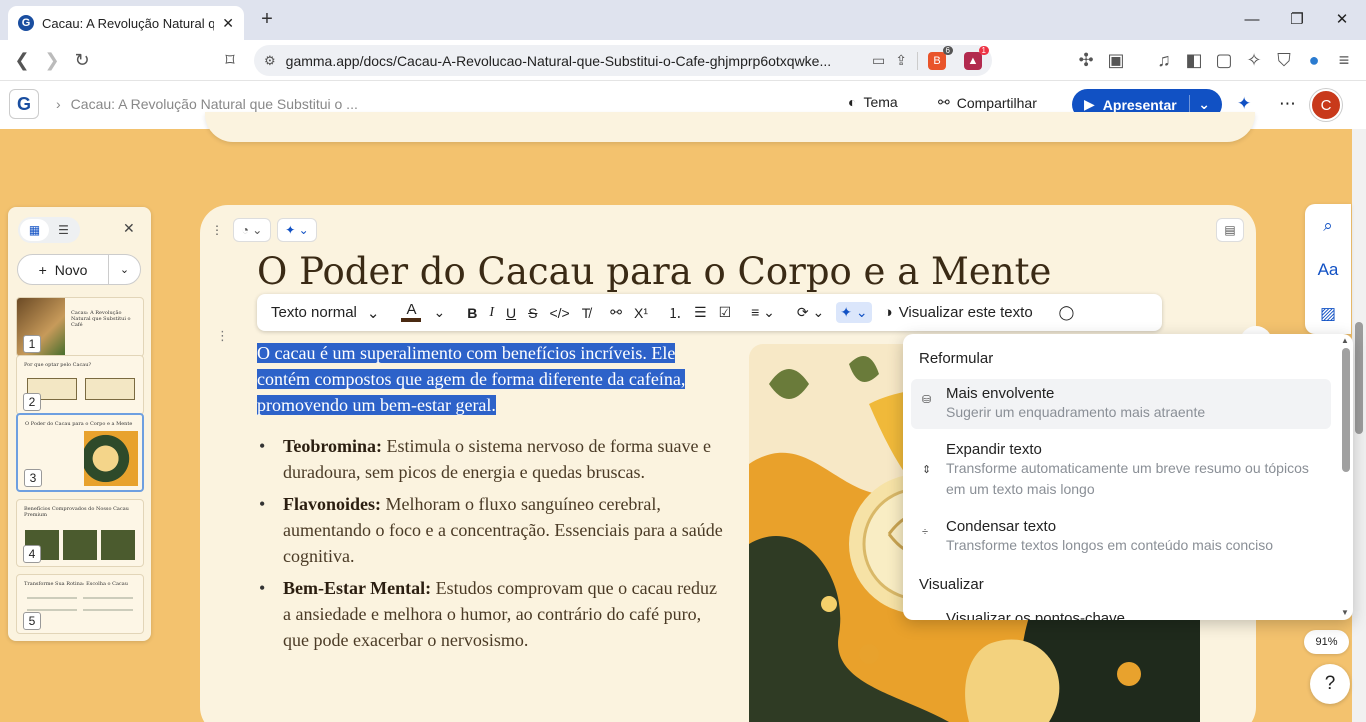 The image size is (1366, 722). What do you see at coordinates (854, 312) in the screenshot?
I see `ai-edit-button: ✦ ⌄` at bounding box center [854, 312].